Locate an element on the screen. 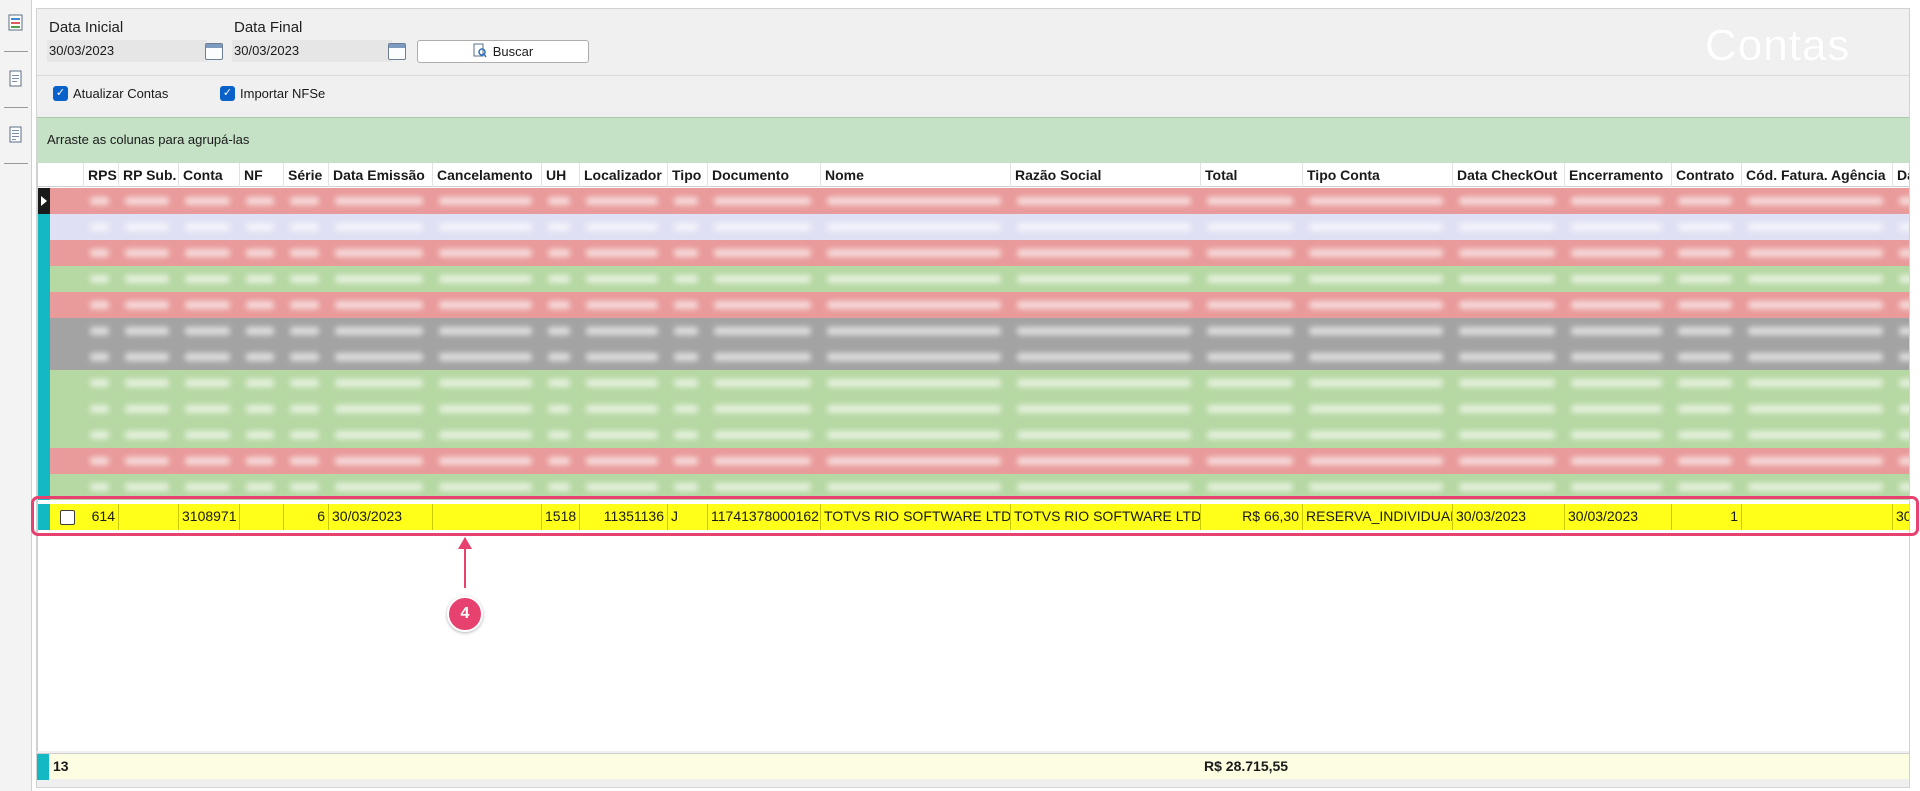 This screenshot has width=1920, height=791. data-inicial-field: 30/03/2023 is located at coordinates (127, 51).